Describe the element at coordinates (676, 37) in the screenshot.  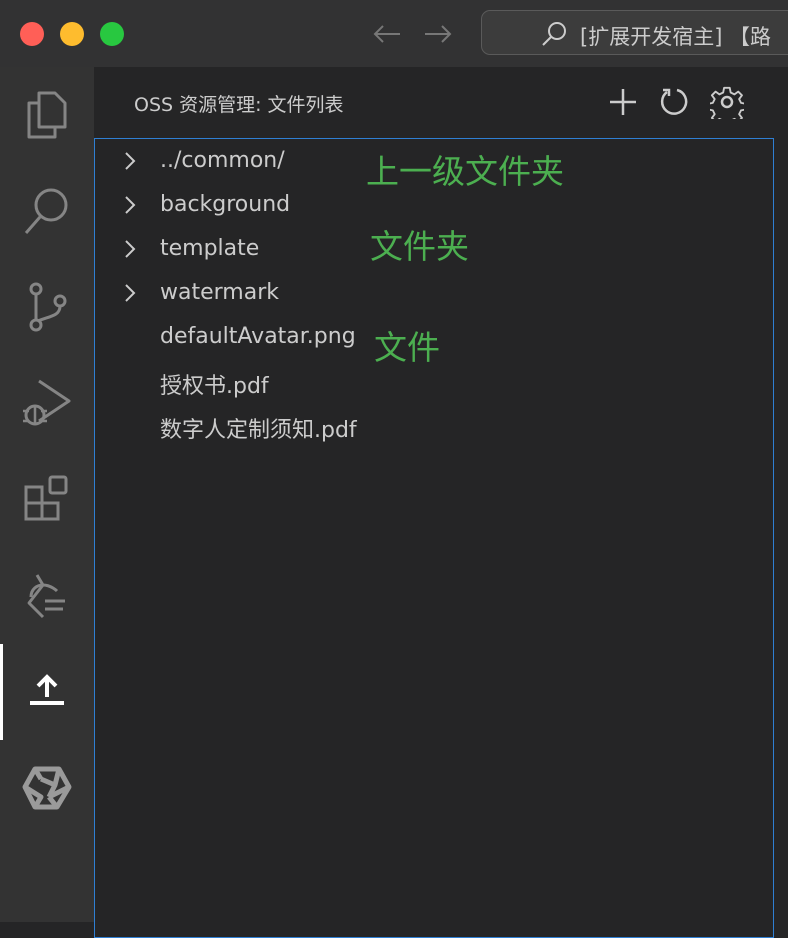
I see `command-center-text: [扩展开发宿主] 【路` at that location.